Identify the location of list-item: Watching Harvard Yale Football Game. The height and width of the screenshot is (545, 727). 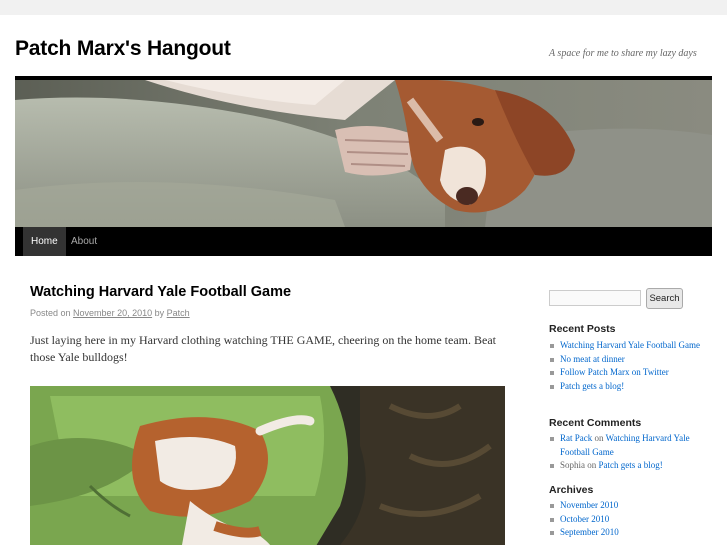
(629, 346).